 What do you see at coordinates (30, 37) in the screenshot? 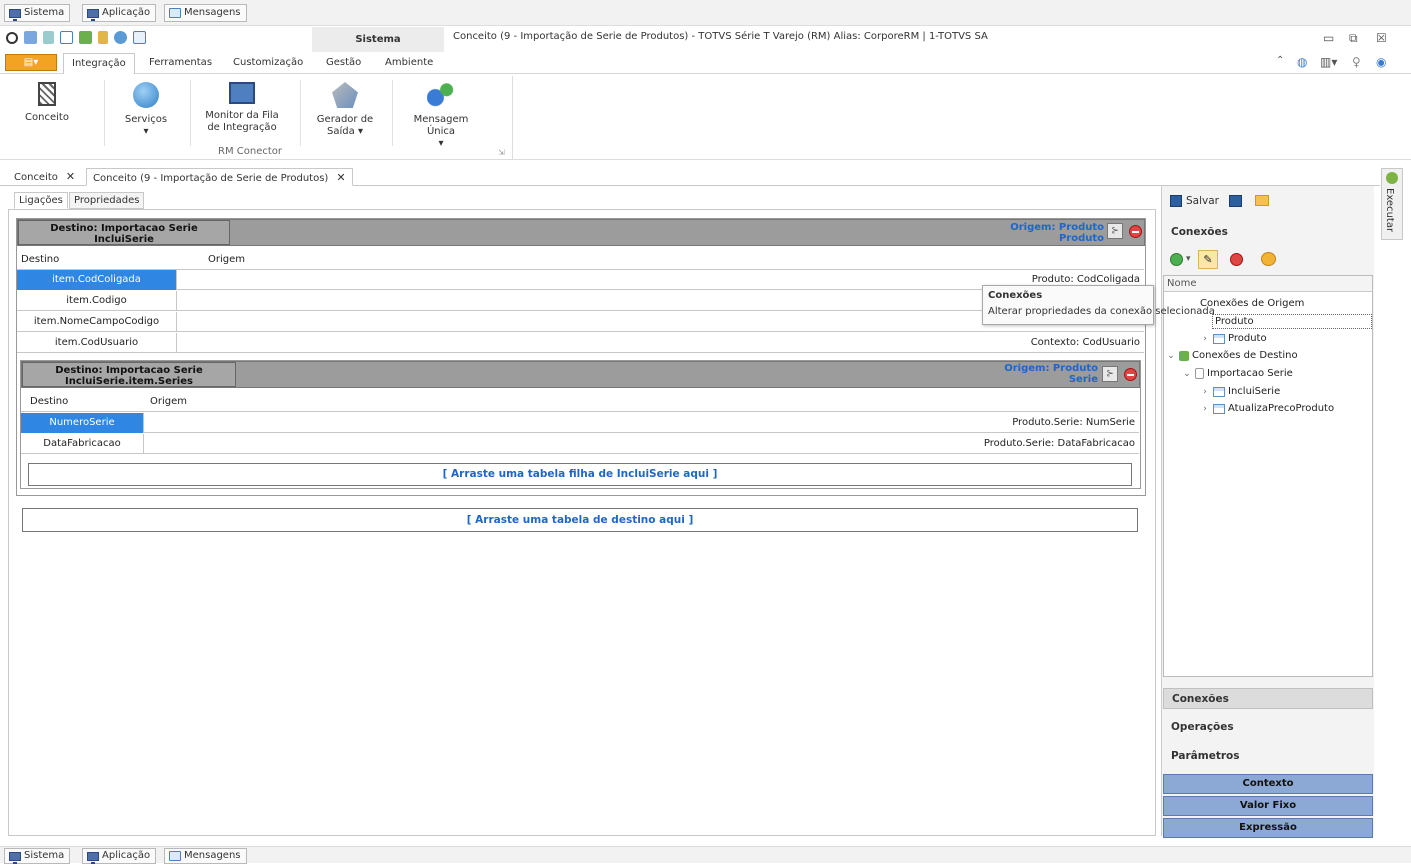
I see `people-icon` at bounding box center [30, 37].